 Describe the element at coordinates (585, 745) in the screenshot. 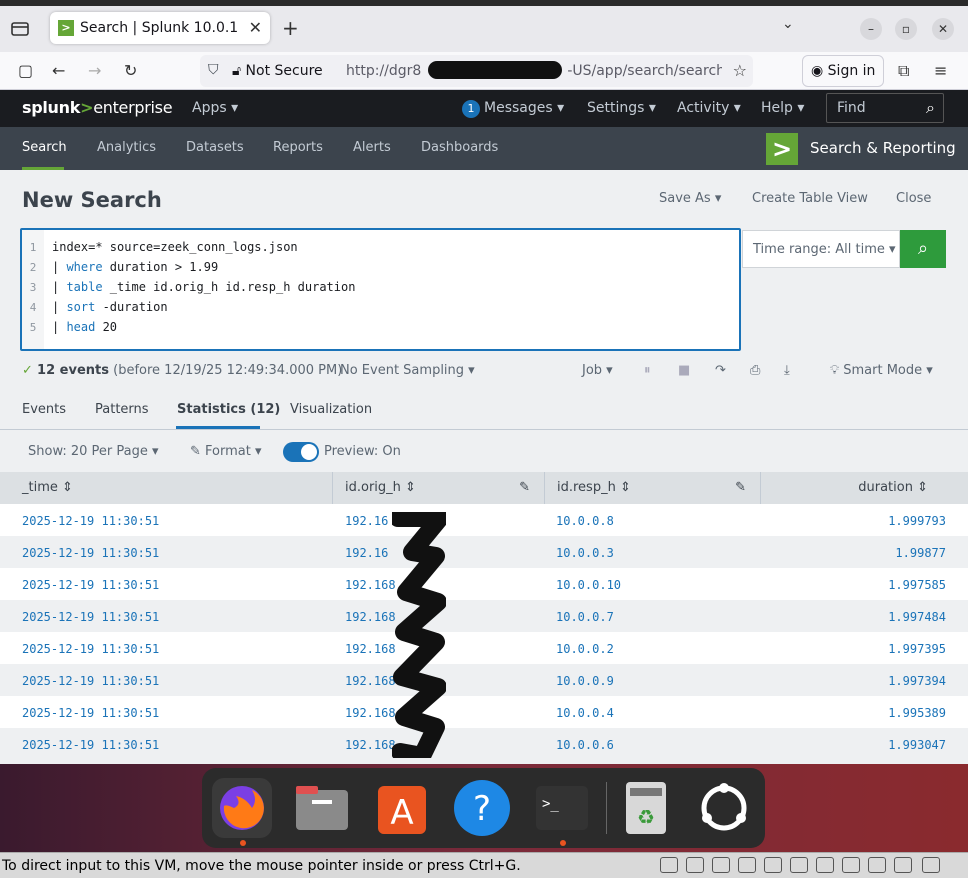

I see `cell-resp-host: 10.0.0.6` at that location.